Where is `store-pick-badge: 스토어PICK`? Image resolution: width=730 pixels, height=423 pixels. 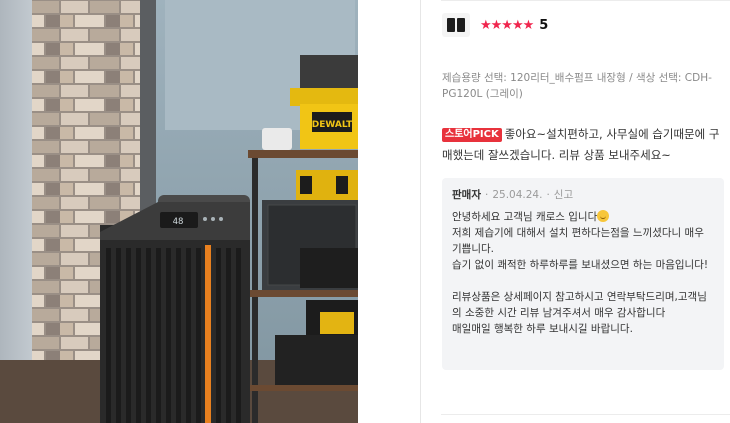 store-pick-badge: 스토어PICK is located at coordinates (472, 135).